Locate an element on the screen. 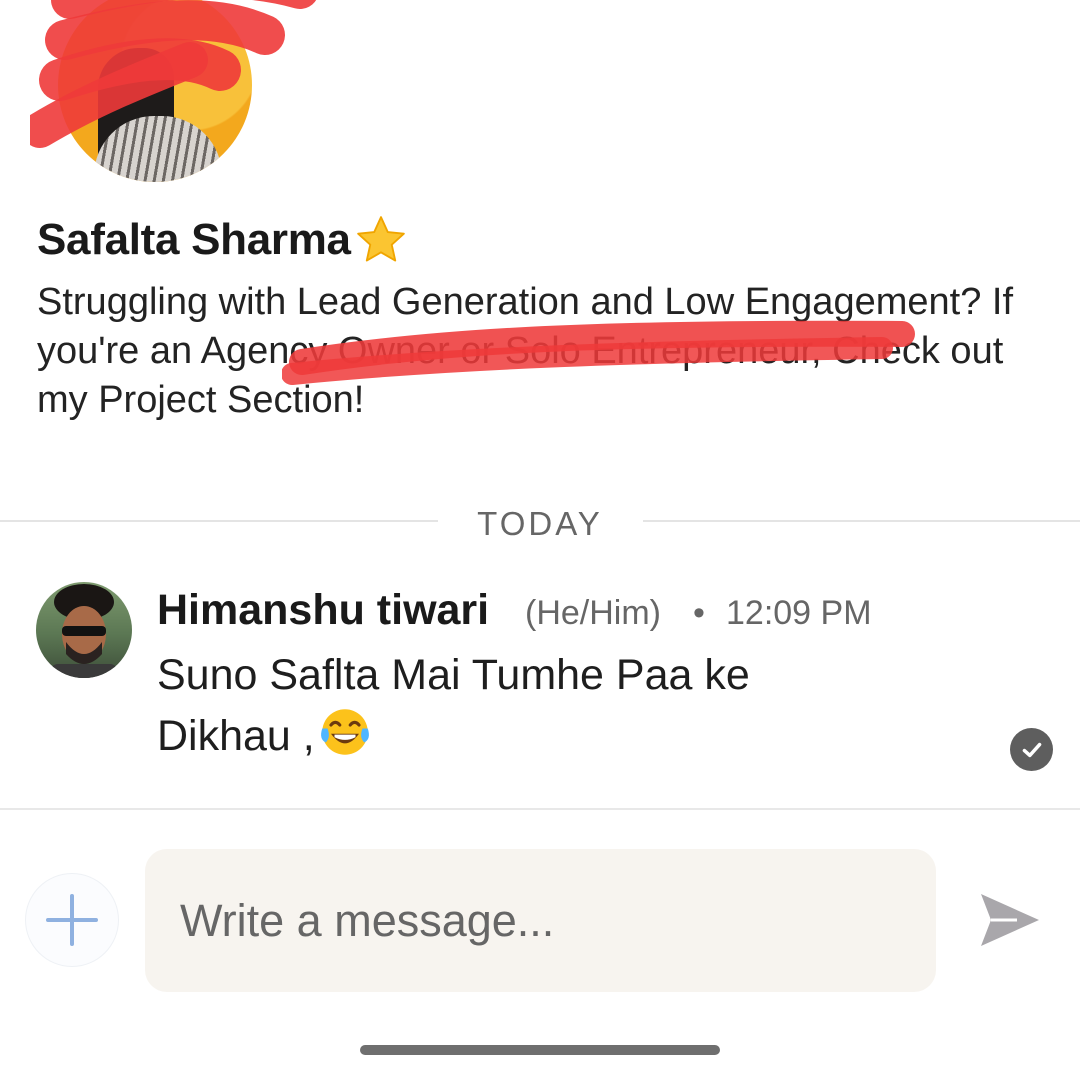 The height and width of the screenshot is (1076, 1080). sender-avatar-portrait is located at coordinates (84, 631).